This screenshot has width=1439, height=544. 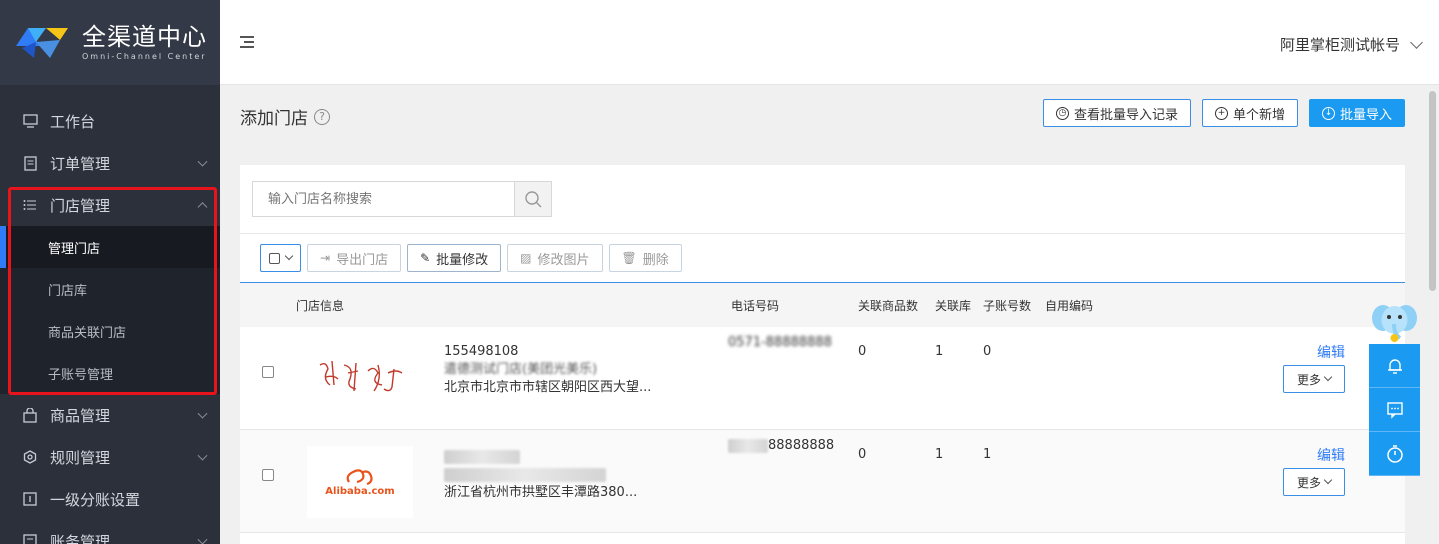 I want to click on phone-redacted, so click(x=748, y=445).